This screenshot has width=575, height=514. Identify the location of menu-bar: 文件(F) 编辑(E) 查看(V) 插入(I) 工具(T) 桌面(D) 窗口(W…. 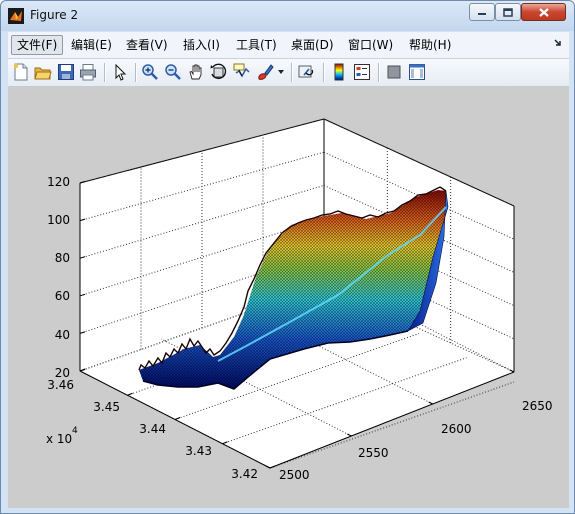
(288, 45).